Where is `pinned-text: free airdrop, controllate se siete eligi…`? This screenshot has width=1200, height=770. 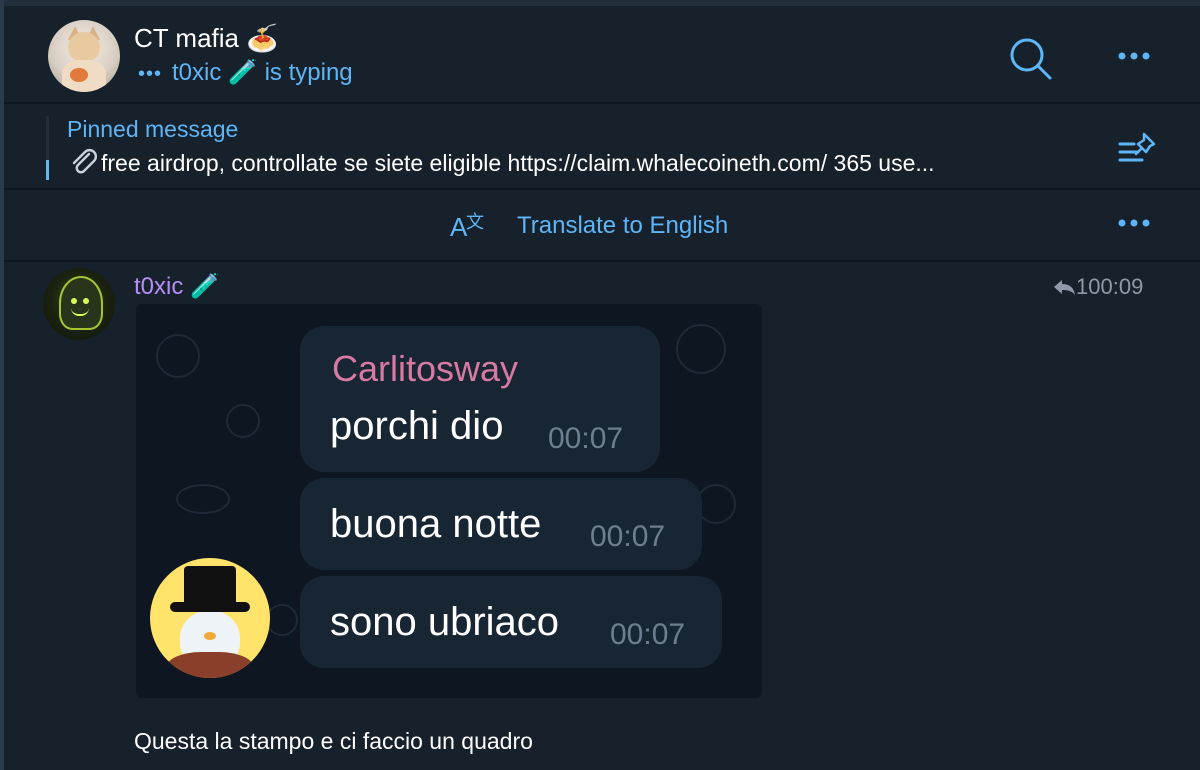
pinned-text: free airdrop, controllate se siete eligi… is located at coordinates (587, 162).